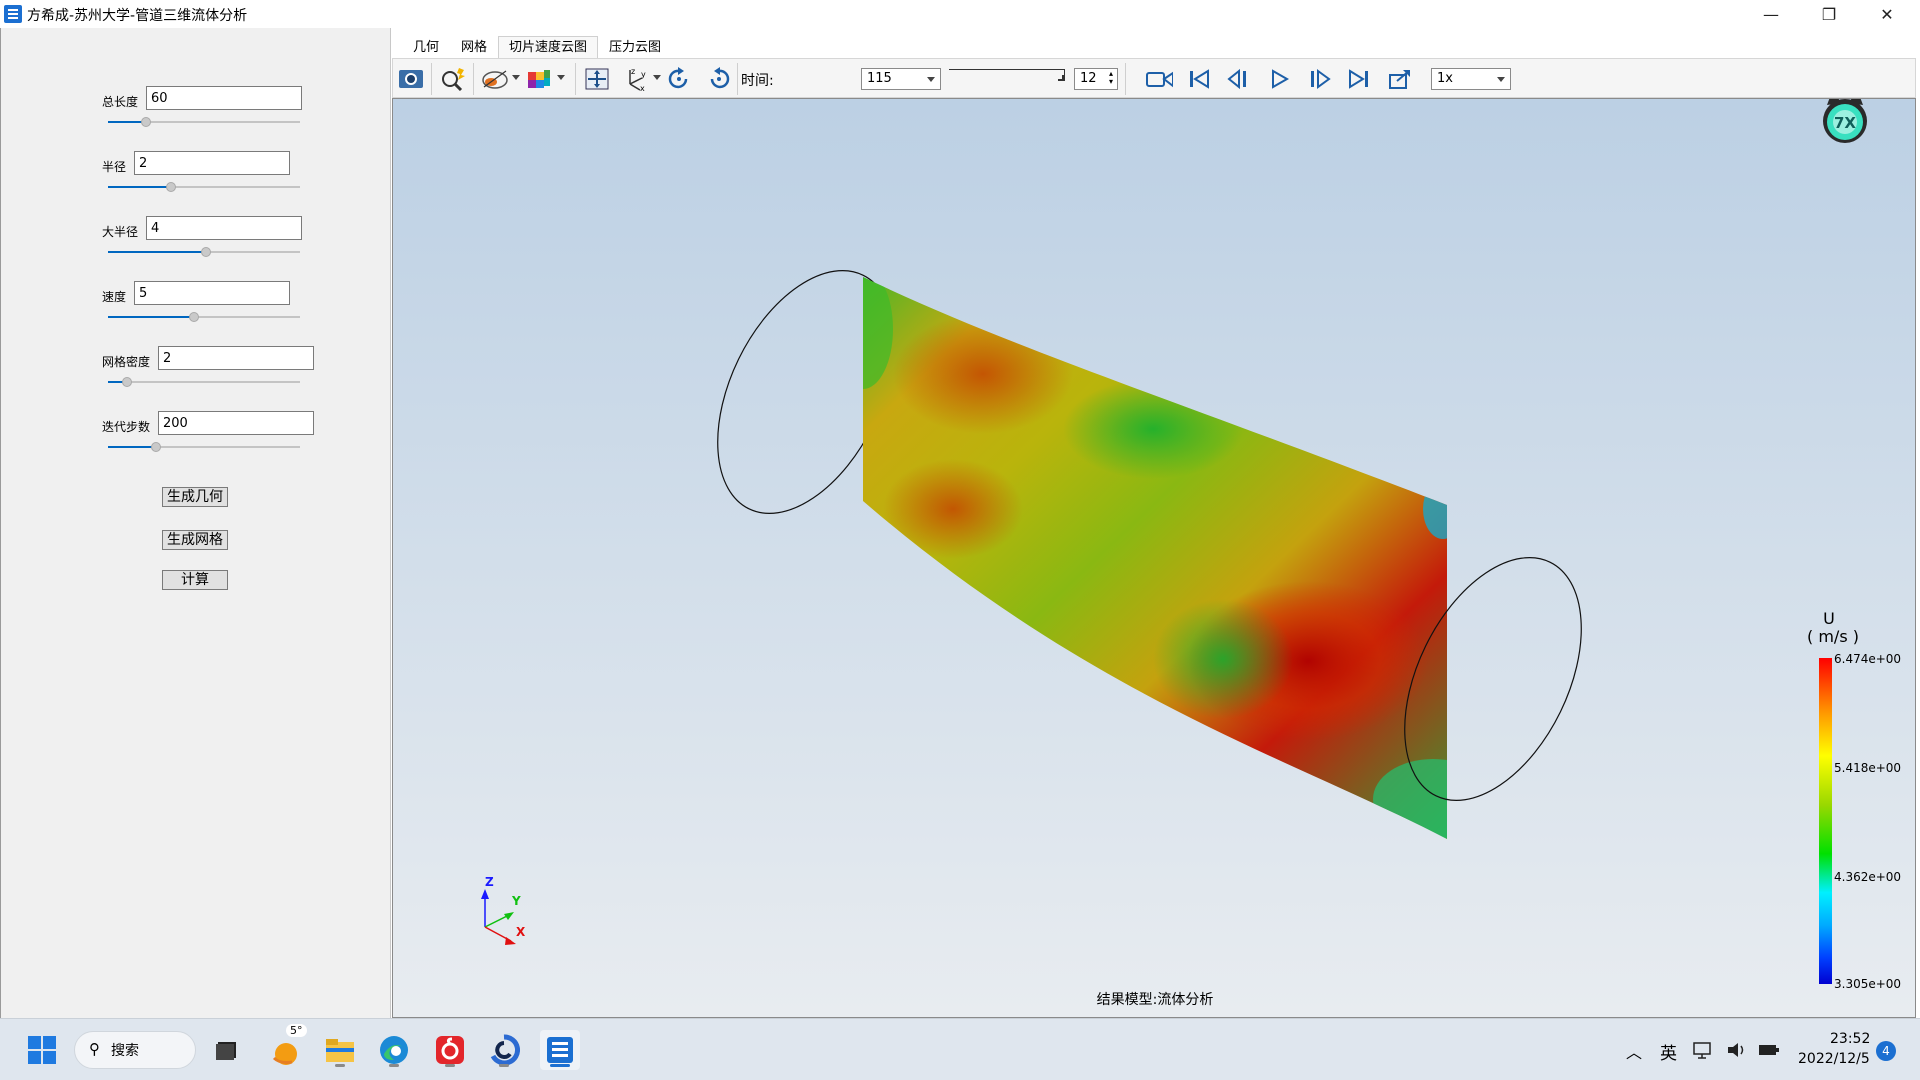 The image size is (1920, 1080). Describe the element at coordinates (1007, 75) in the screenshot. I see `time-slider` at that location.